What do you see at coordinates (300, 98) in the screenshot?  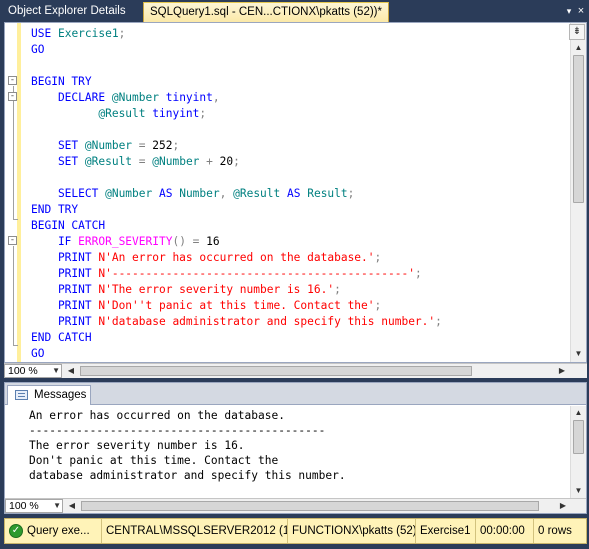 I see `code-line: DECLARE @Number tinyint,` at bounding box center [300, 98].